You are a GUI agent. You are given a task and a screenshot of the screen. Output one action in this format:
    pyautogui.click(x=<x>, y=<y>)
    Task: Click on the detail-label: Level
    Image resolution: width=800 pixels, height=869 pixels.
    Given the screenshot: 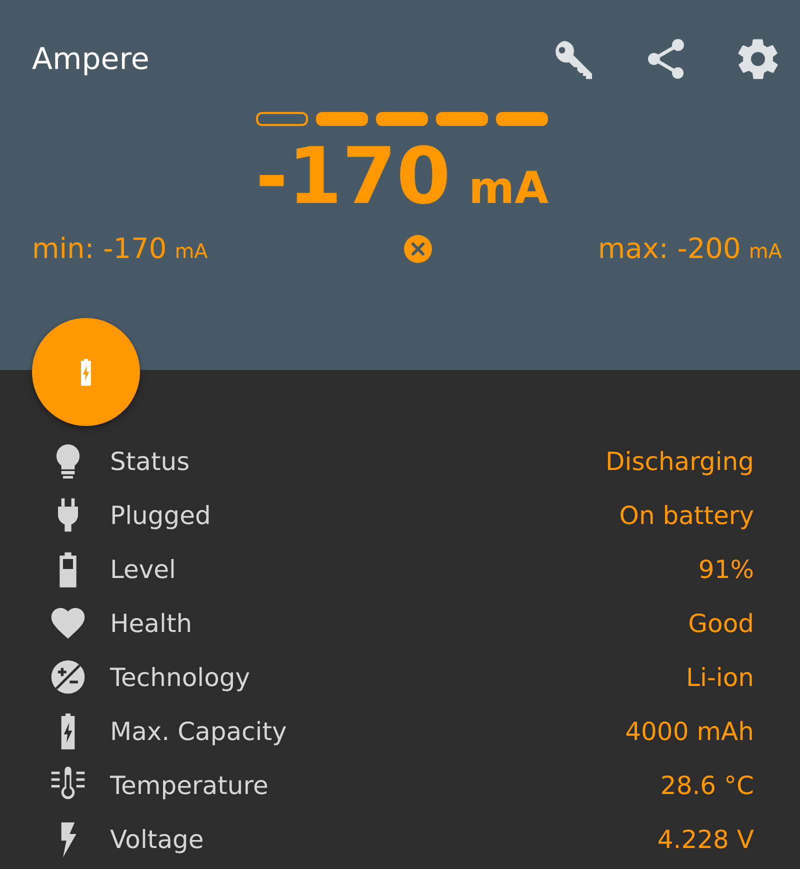 What is the action you would take?
    pyautogui.click(x=143, y=569)
    